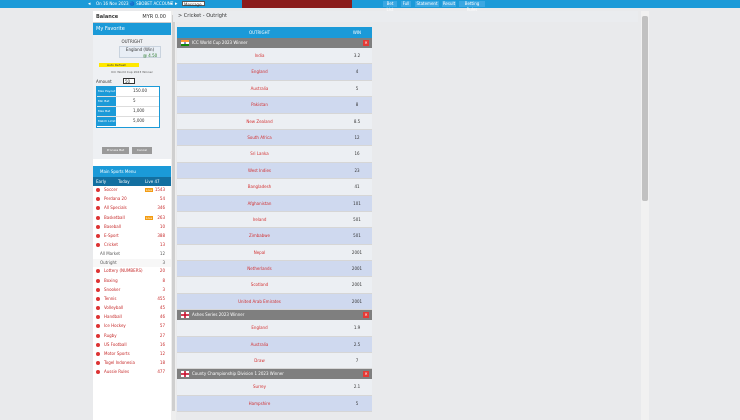  Describe the element at coordinates (406, 4) in the screenshot. I see `full-button: Full` at that location.